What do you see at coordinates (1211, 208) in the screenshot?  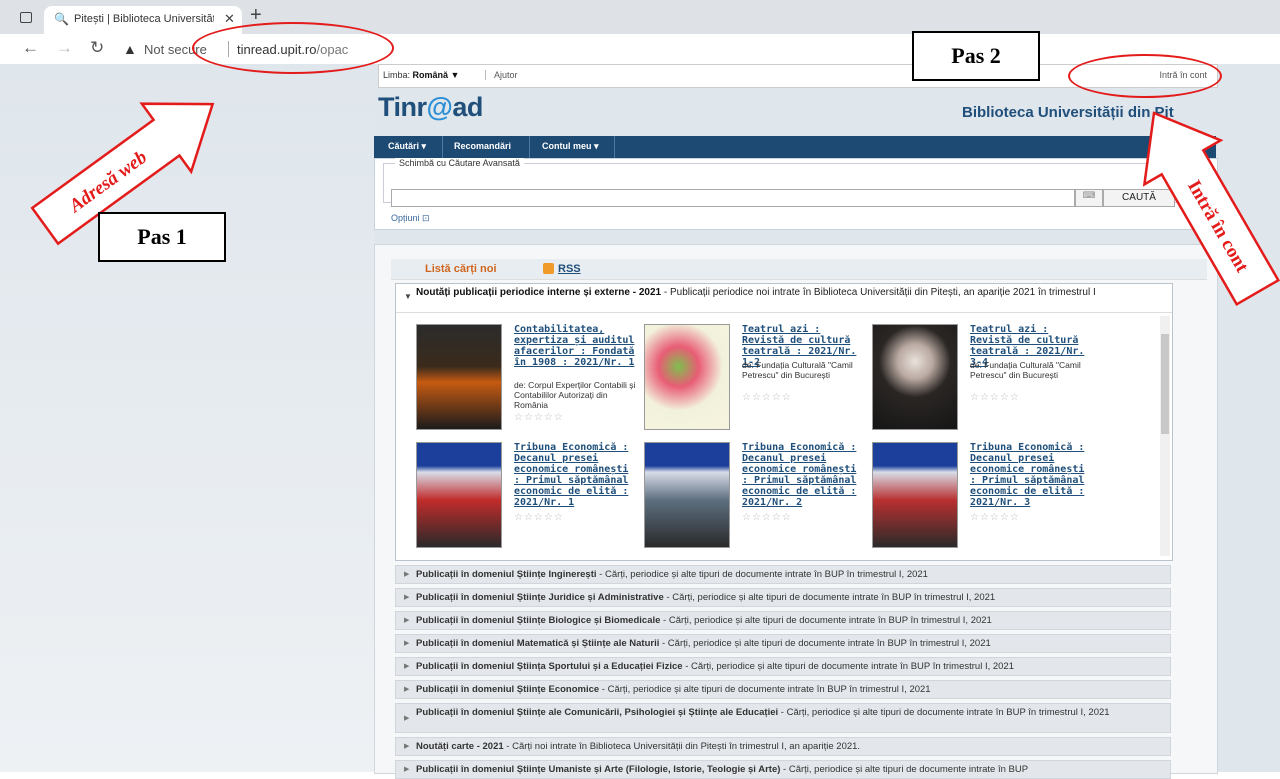 I see `login-arrow: Intră în cont` at bounding box center [1211, 208].